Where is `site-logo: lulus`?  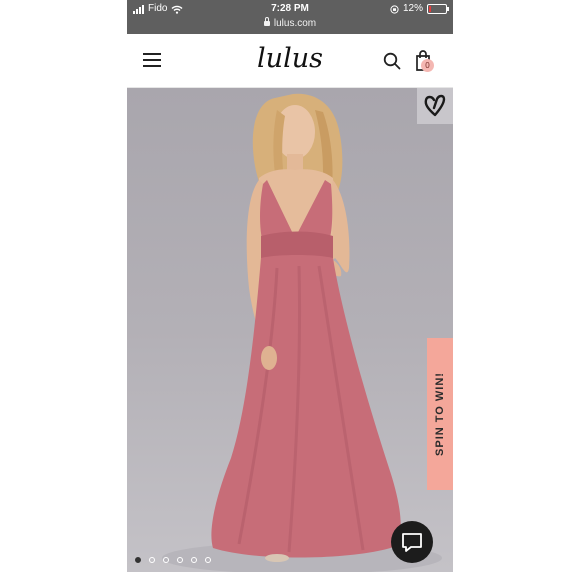 site-logo: lulus is located at coordinates (290, 60).